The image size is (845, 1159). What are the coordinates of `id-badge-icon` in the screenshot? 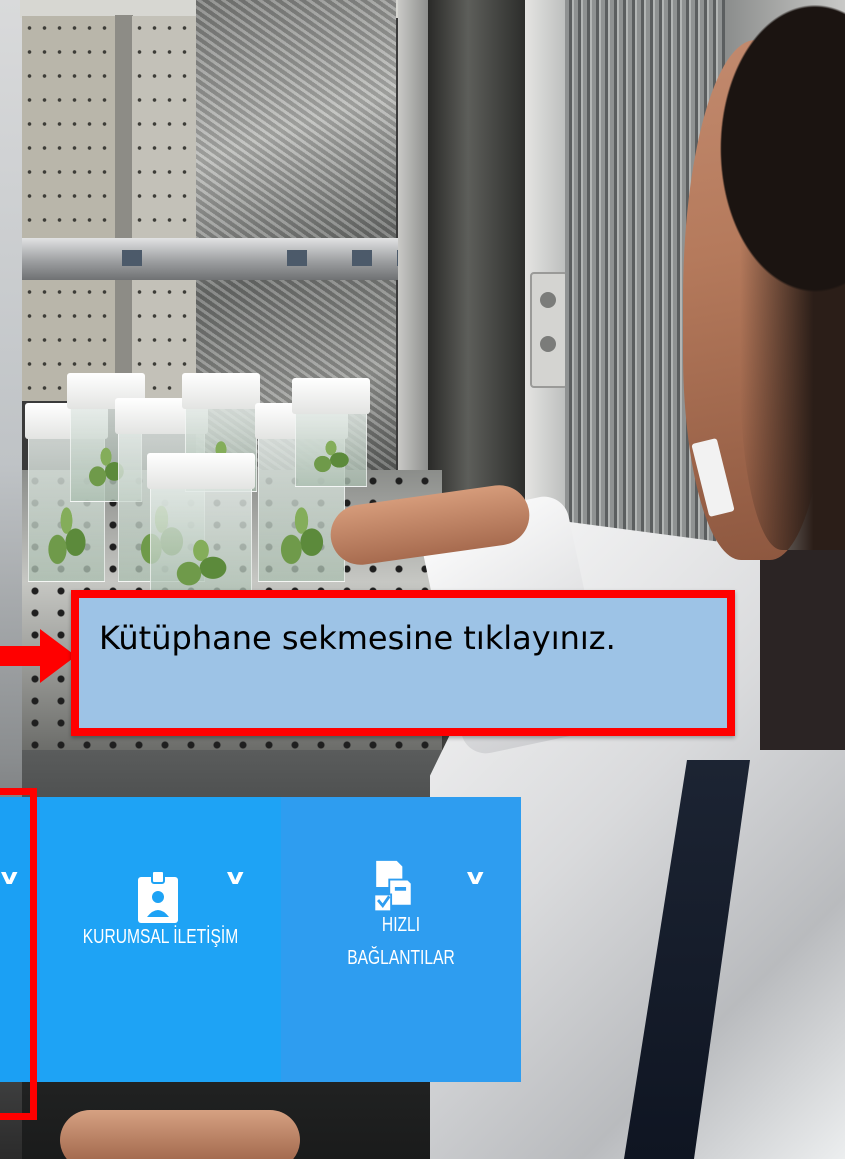 It's located at (158, 896).